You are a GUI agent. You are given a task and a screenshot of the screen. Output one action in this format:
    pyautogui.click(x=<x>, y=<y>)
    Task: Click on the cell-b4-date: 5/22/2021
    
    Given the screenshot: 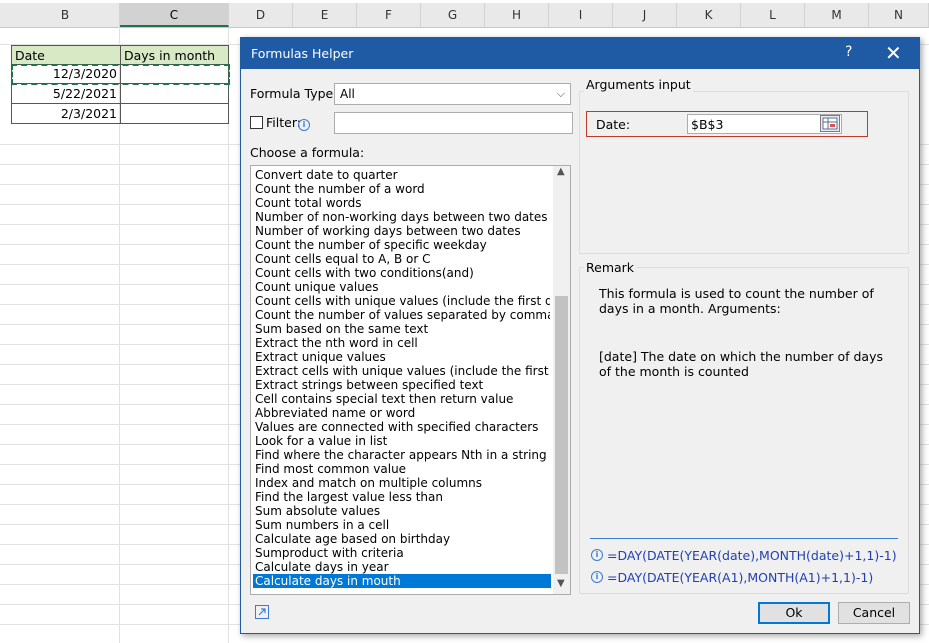 What is the action you would take?
    pyautogui.click(x=66, y=94)
    